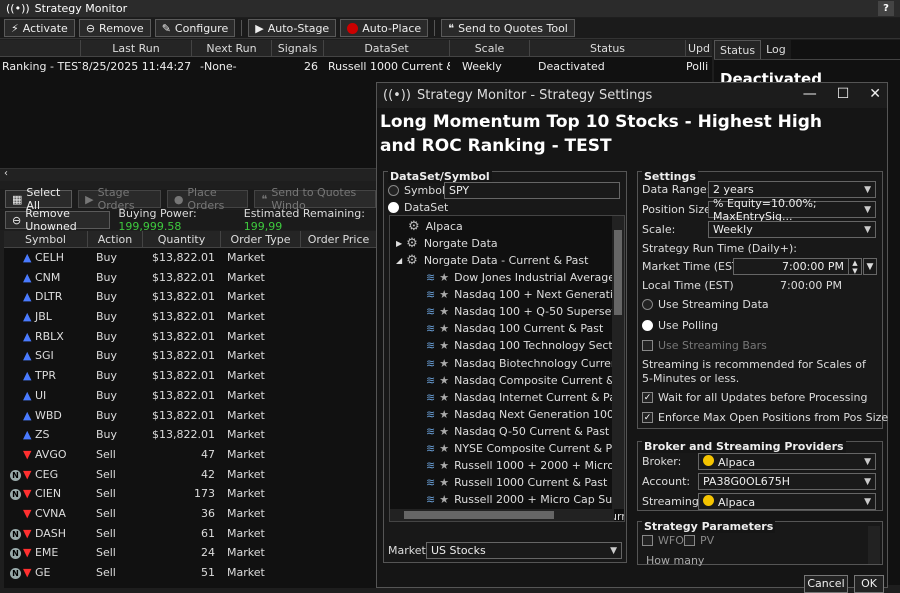 The image size is (900, 593). Describe the element at coordinates (39, 199) in the screenshot. I see `select-all-button: ▦ Select All` at that location.